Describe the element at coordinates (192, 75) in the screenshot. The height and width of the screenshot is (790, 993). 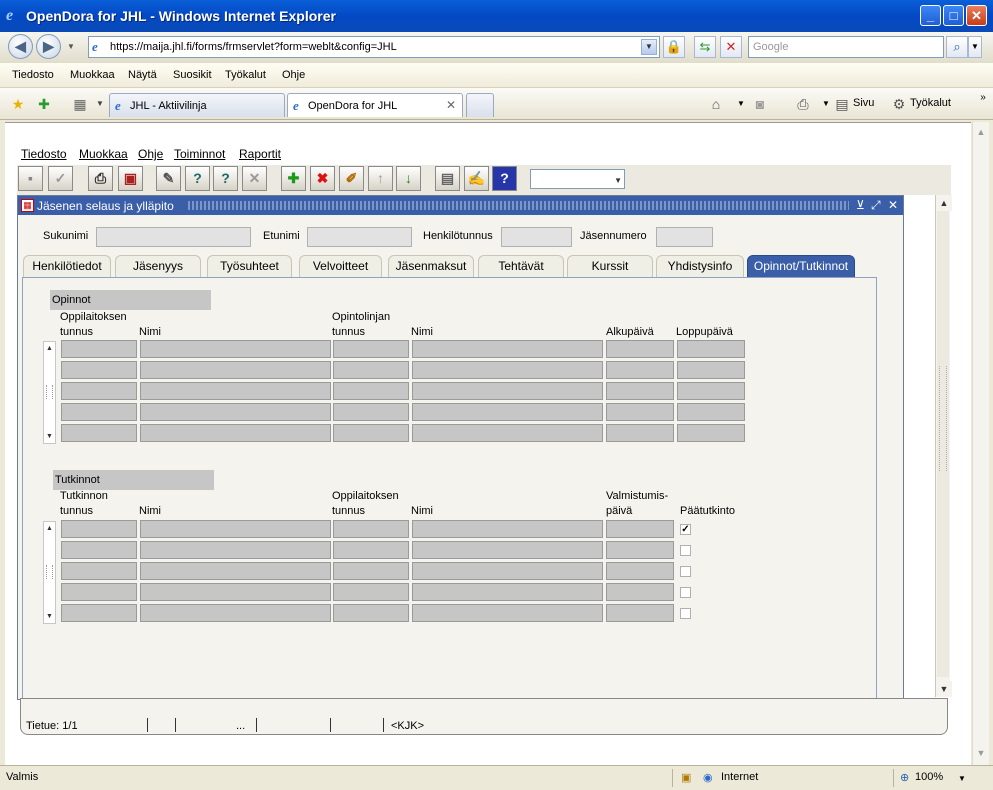
I see `menu-suosikit: Suosikit` at that location.